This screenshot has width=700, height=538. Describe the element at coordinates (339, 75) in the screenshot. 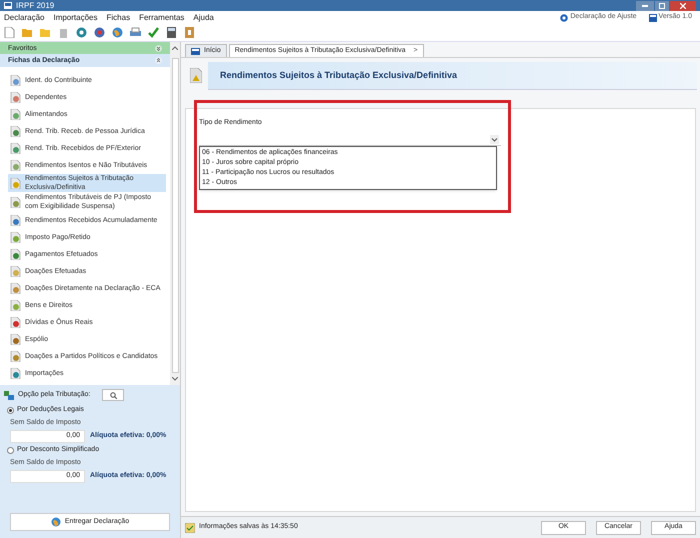

I see `form-title: Rendimentos Sujeitos à Tributação Exclusiva/Definitiva` at that location.